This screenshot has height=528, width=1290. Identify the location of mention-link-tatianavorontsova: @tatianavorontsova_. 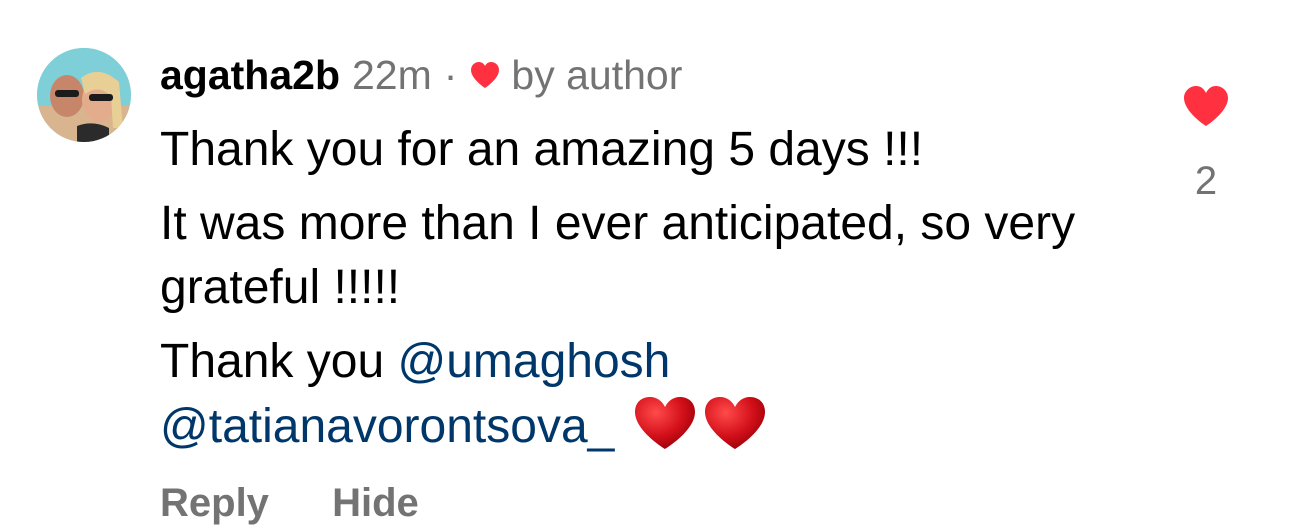
(387, 426).